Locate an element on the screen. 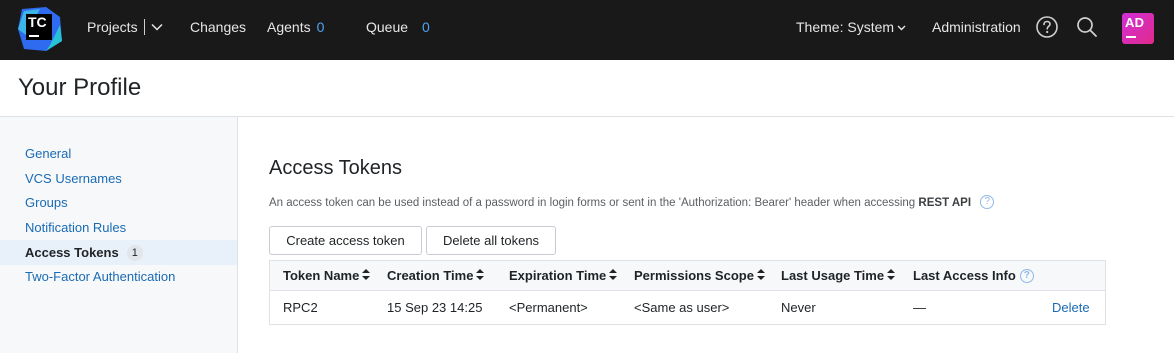 Image resolution: width=1174 pixels, height=353 pixels. cell-expiration-time: <Permanent> is located at coordinates (548, 307).